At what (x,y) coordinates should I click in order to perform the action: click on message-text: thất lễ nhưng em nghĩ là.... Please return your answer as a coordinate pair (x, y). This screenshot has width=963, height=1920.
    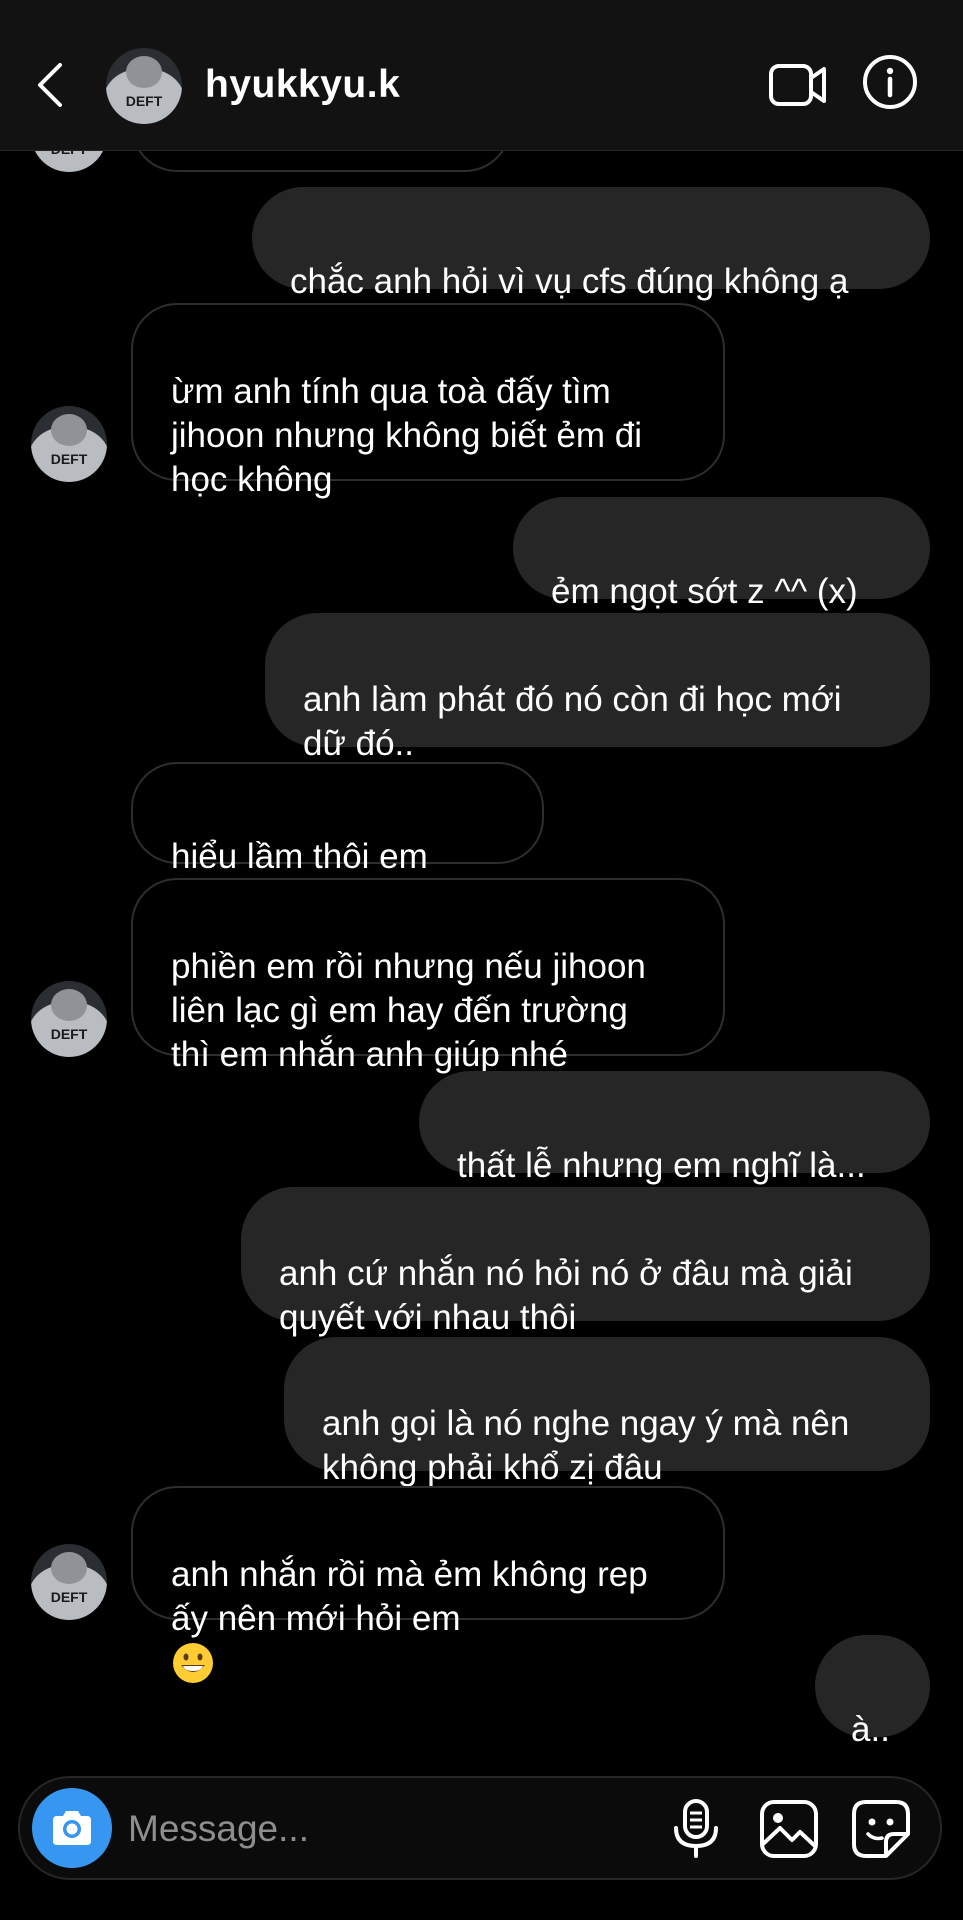
    Looking at the image, I should click on (661, 1165).